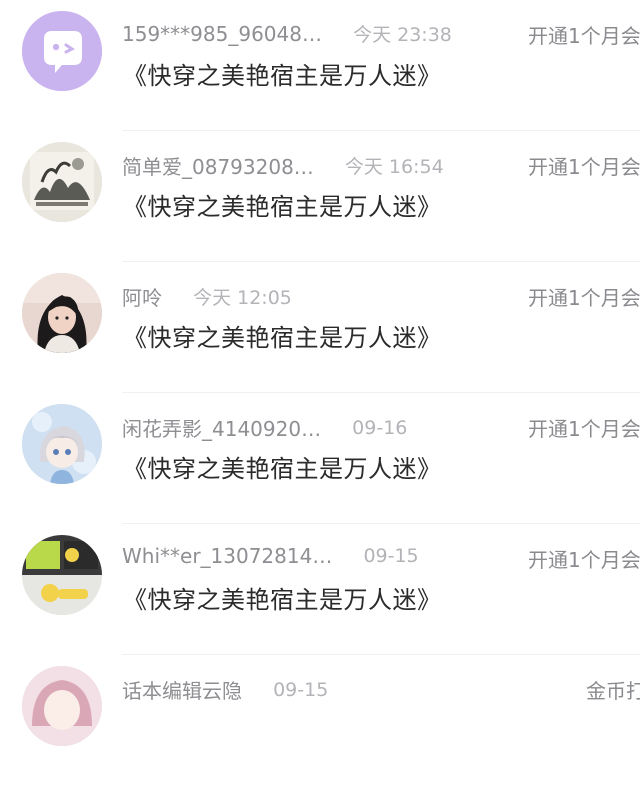  What do you see at coordinates (380, 427) in the screenshot?
I see `timestamp: 09-16` at bounding box center [380, 427].